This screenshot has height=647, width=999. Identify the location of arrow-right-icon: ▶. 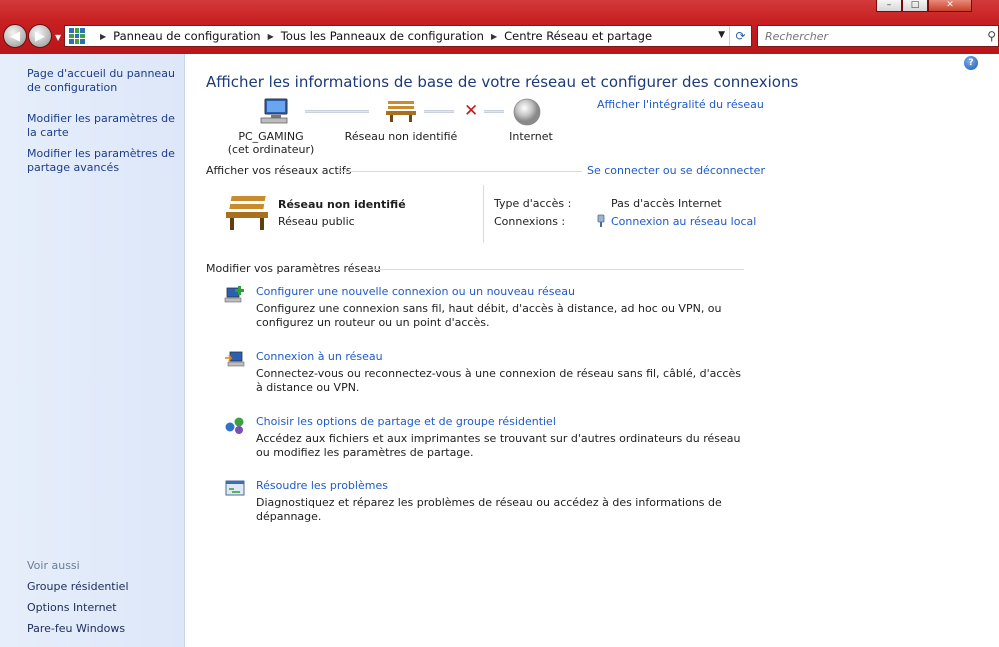
(40, 36).